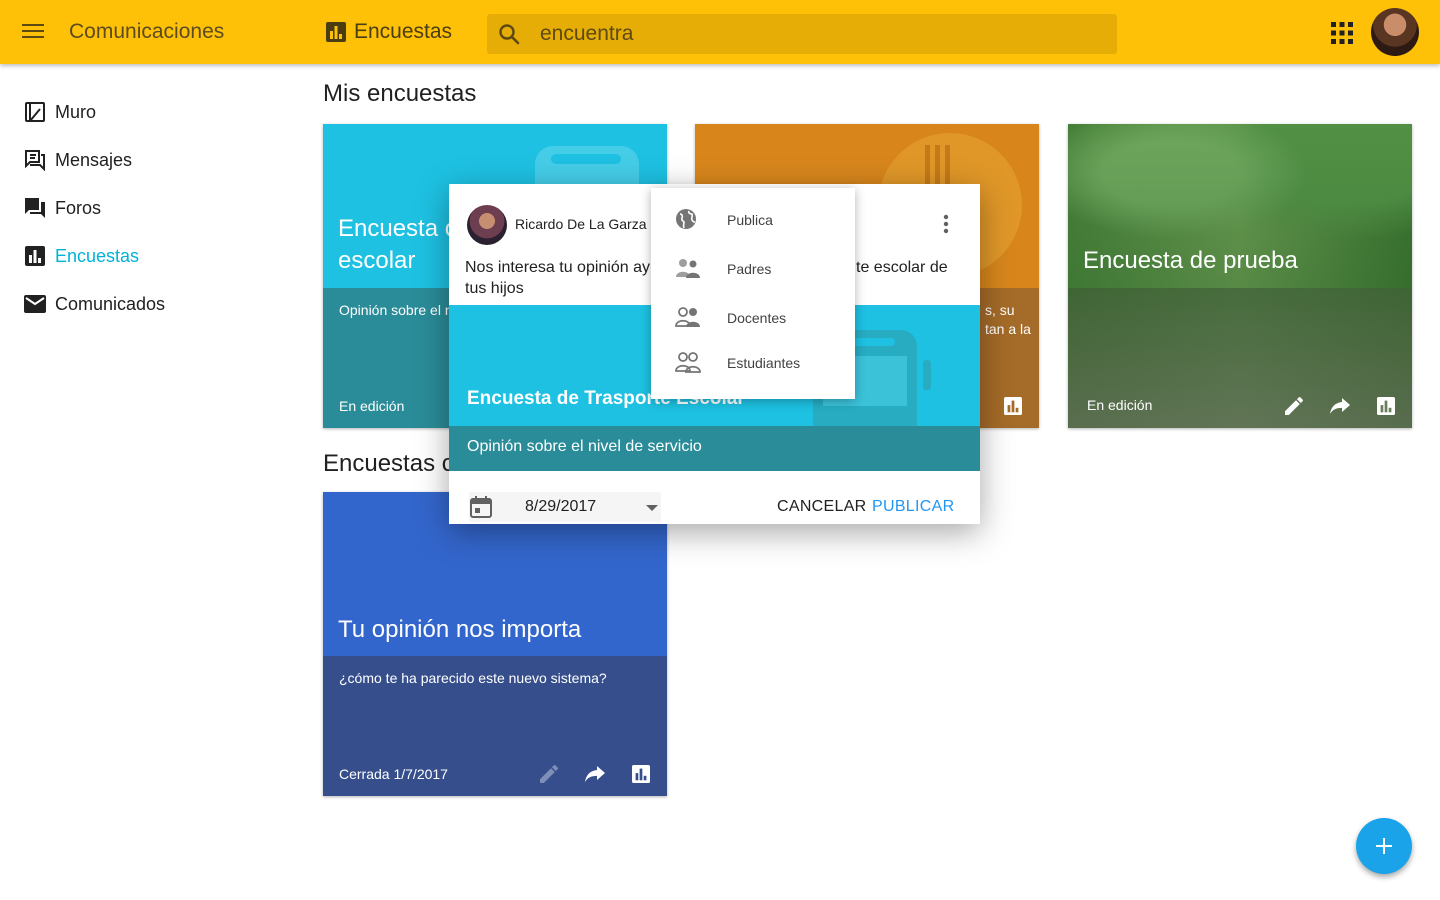 This screenshot has width=1440, height=900. Describe the element at coordinates (97, 255) in the screenshot. I see `sidebar-item-label: Encuestas` at that location.